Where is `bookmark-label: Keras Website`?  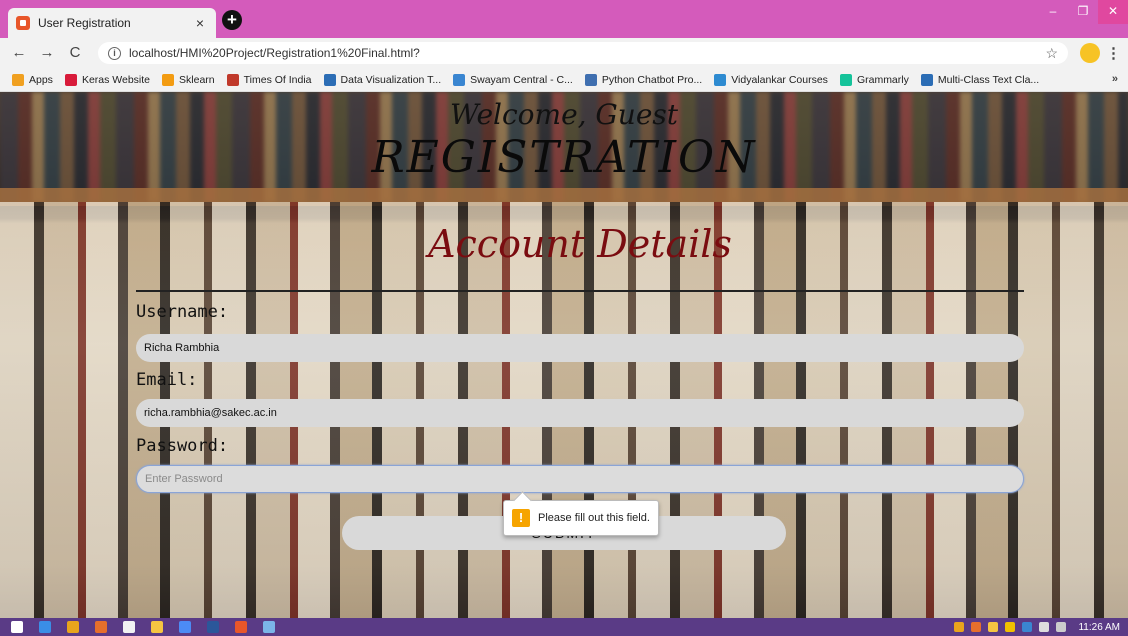
bookmark-label: Keras Website is located at coordinates (116, 79).